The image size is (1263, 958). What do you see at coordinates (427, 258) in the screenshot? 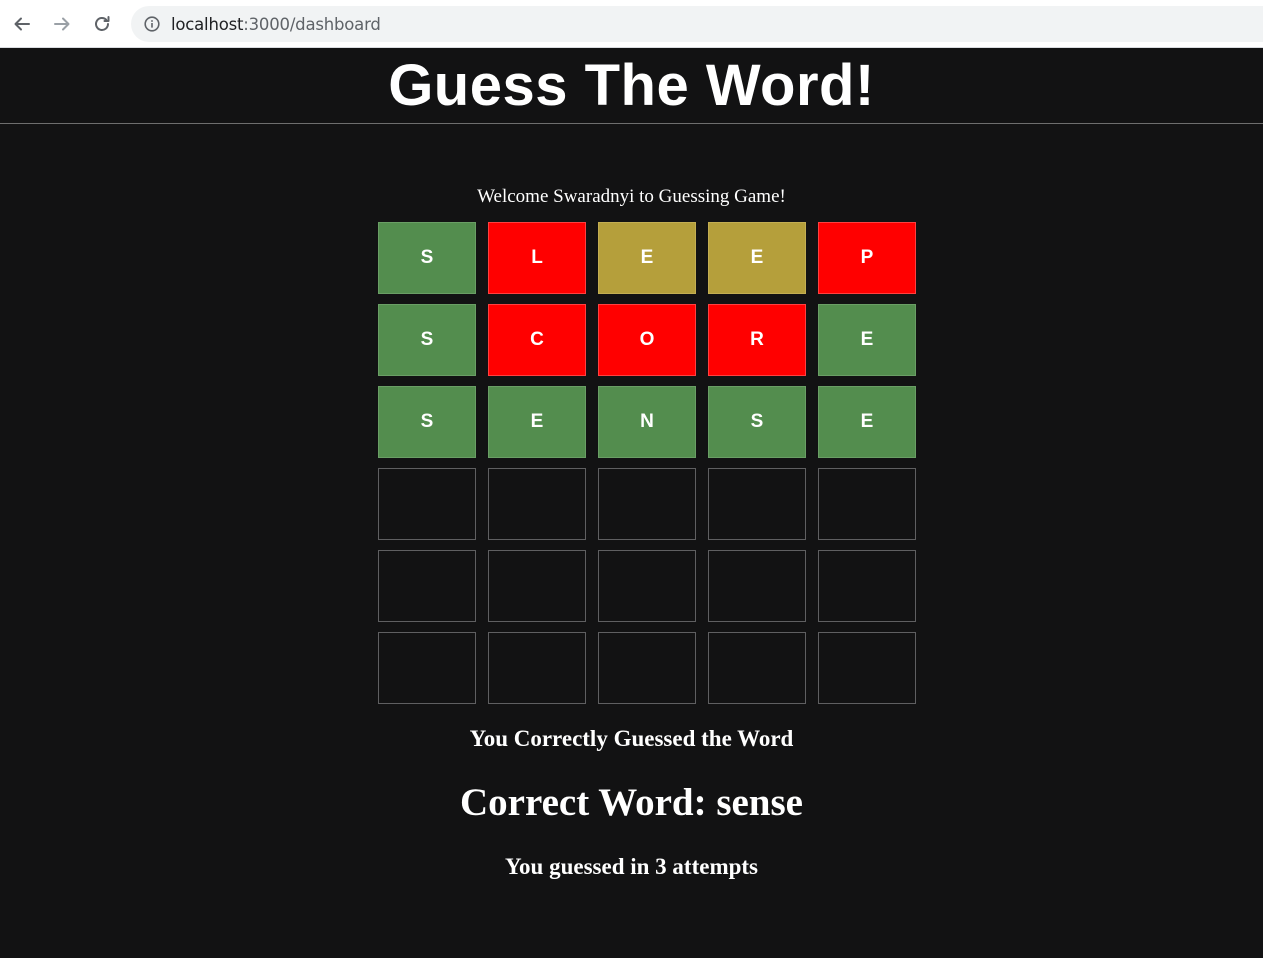
I see `tile-r1-c1: S` at bounding box center [427, 258].